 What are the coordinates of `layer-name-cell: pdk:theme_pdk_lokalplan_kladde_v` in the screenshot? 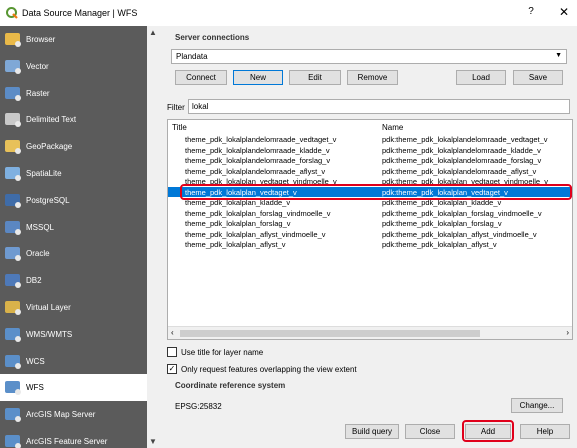 It's located at (442, 202).